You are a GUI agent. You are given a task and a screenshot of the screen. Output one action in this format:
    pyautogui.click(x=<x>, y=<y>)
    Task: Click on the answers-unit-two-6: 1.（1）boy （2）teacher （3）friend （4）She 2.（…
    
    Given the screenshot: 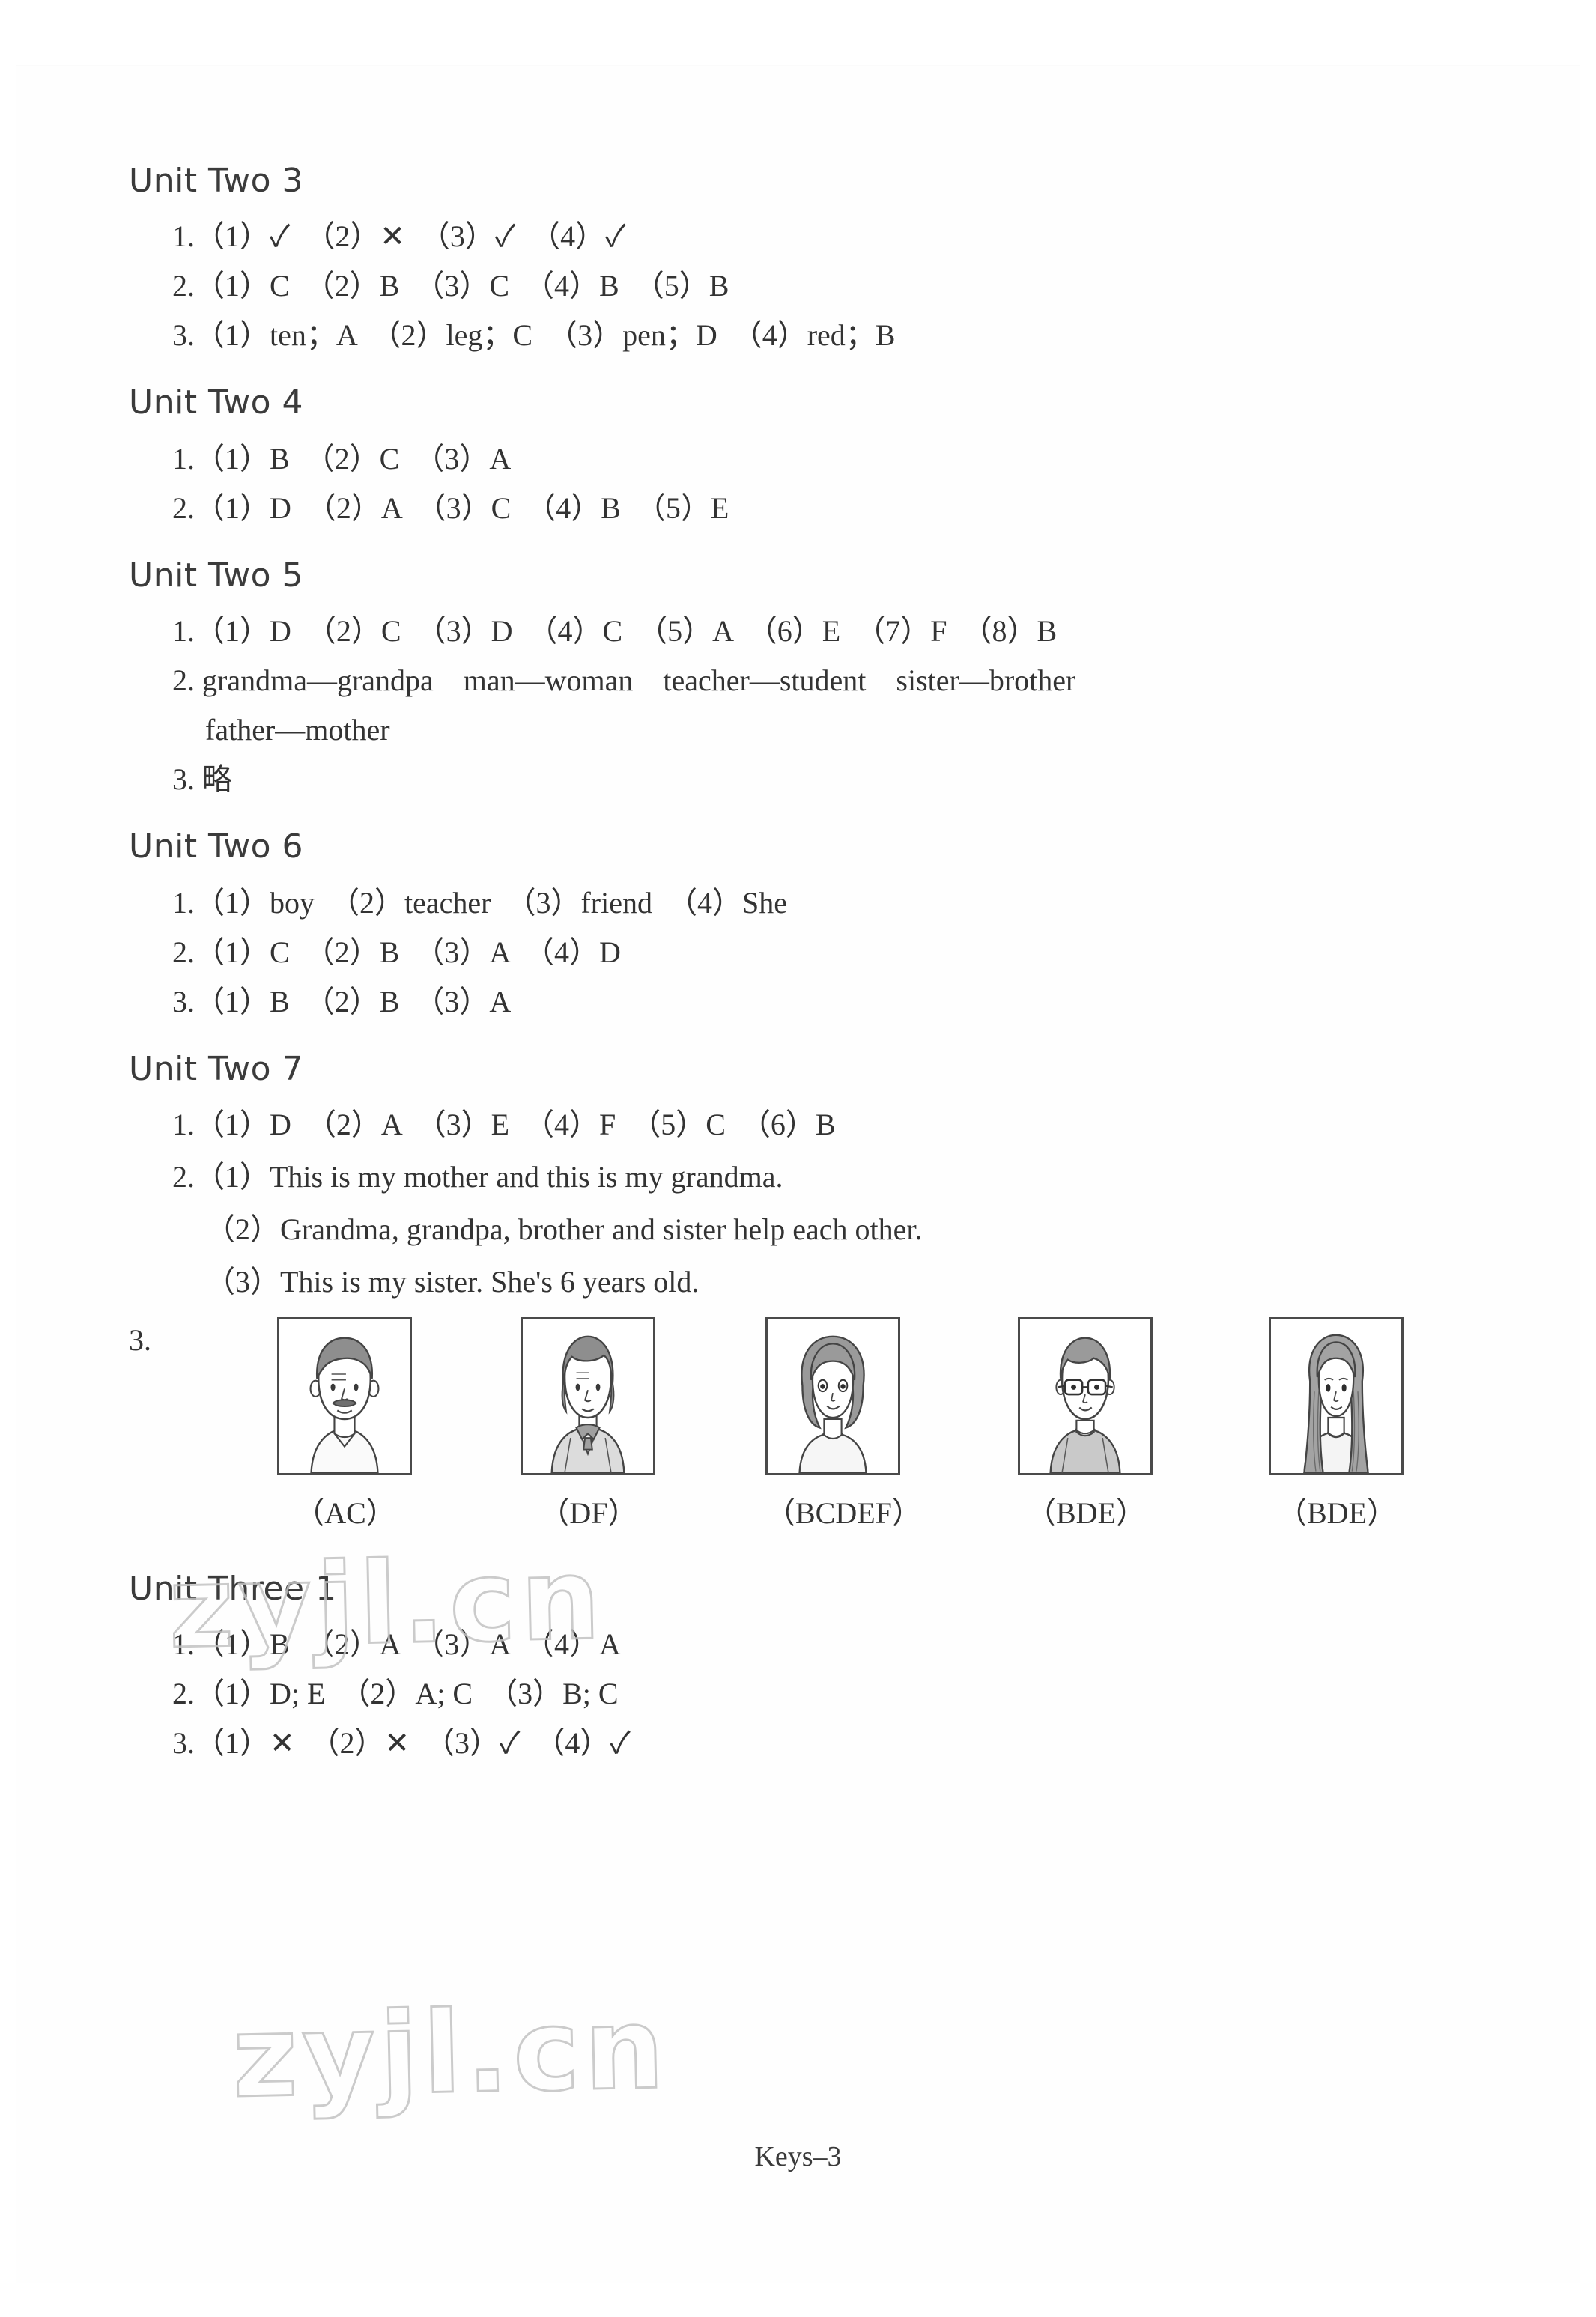 What is the action you would take?
    pyautogui.click(x=814, y=951)
    